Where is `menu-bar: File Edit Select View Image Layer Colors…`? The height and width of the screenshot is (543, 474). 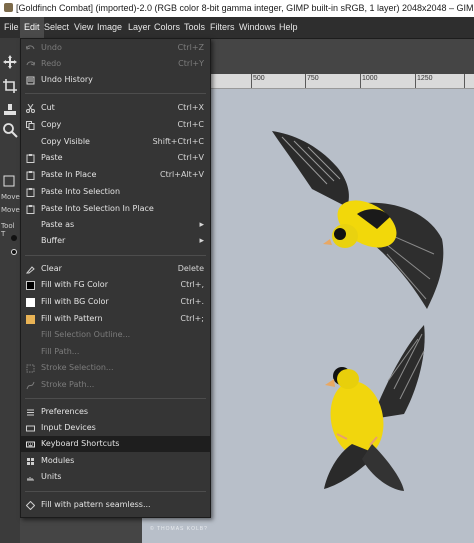 menu-bar: File Edit Select View Image Layer Colors… is located at coordinates (237, 28).